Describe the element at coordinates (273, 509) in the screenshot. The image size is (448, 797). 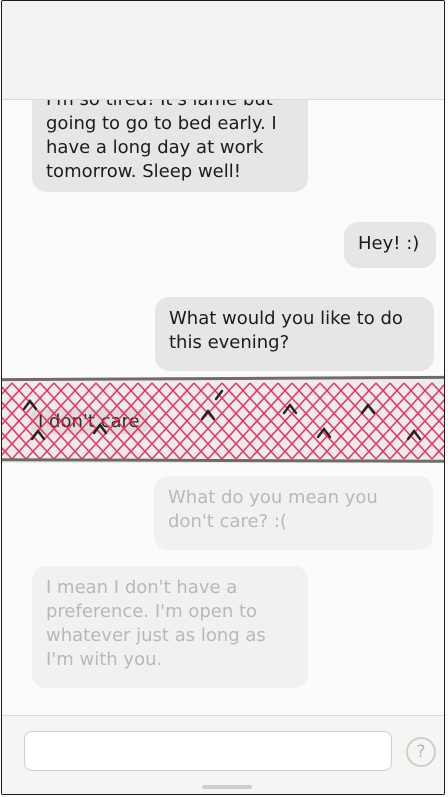
I see `message-text: What do you mean you don't care? :(` at that location.